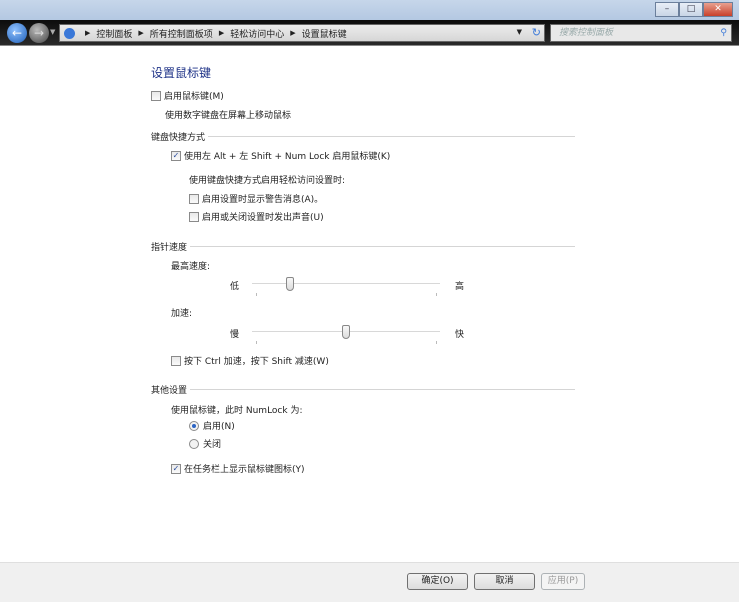 This screenshot has height=602, width=739. I want to click on acceleration-slider, so click(346, 334).